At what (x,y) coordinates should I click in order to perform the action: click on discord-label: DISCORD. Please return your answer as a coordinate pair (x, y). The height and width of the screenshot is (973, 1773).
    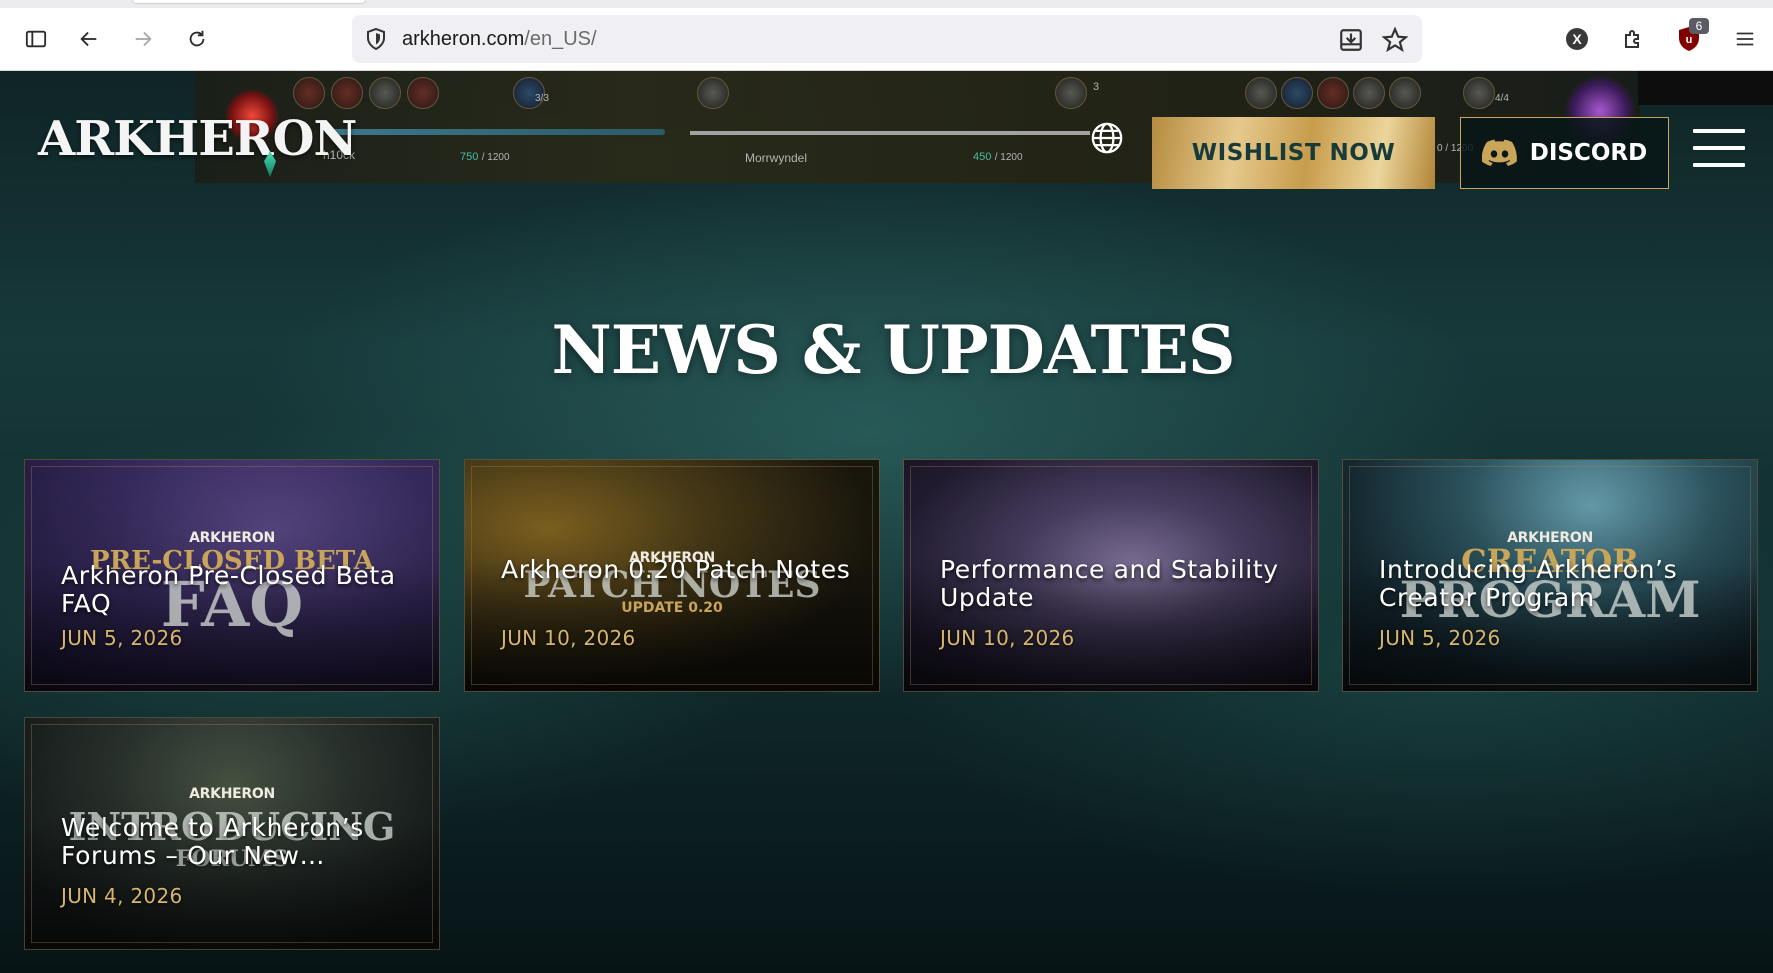
    Looking at the image, I should click on (1588, 153).